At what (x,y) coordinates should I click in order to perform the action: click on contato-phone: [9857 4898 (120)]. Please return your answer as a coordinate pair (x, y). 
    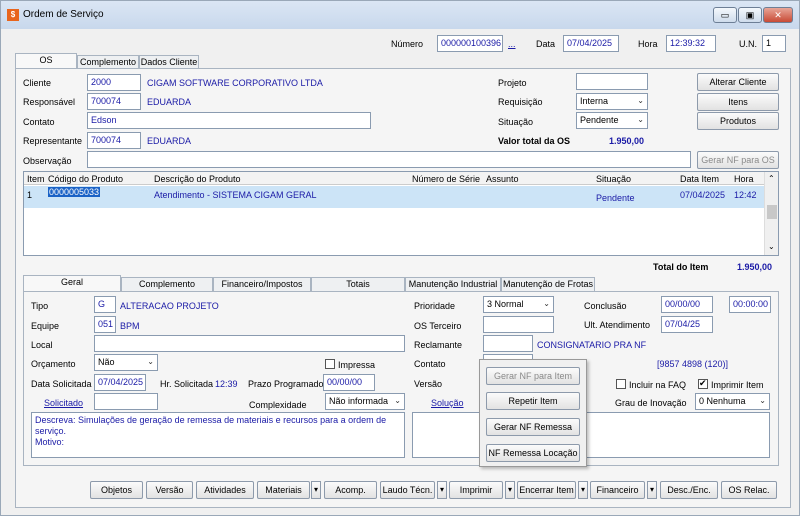
    Looking at the image, I should click on (693, 364).